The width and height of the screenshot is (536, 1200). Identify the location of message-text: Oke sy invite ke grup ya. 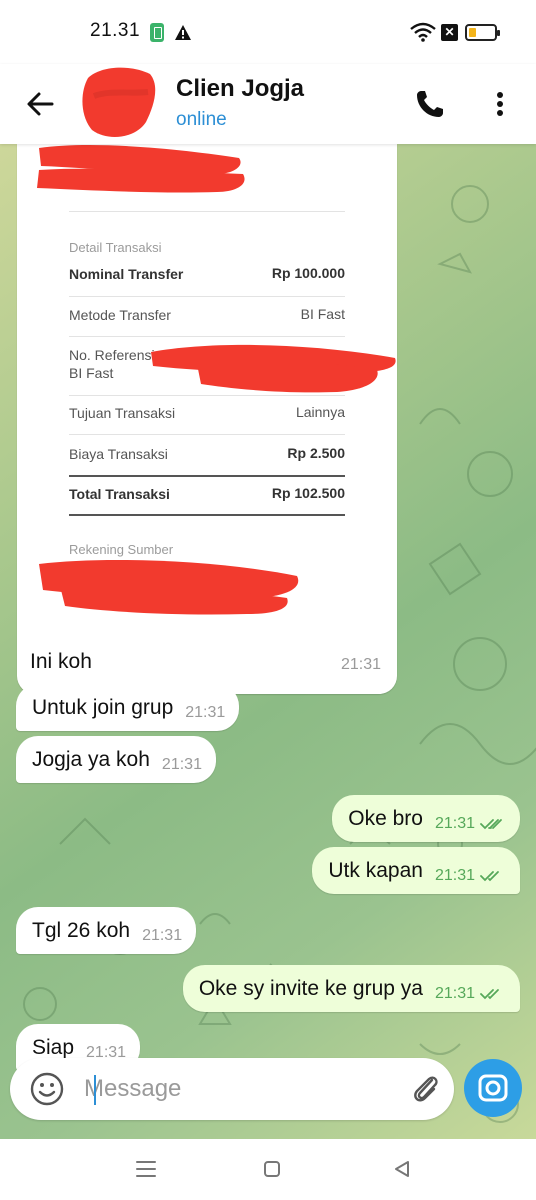
(310, 988).